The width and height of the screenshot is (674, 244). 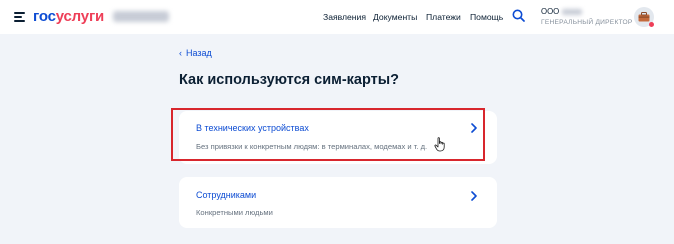 What do you see at coordinates (234, 212) in the screenshot?
I see `option-description: Конкретными людьми` at bounding box center [234, 212].